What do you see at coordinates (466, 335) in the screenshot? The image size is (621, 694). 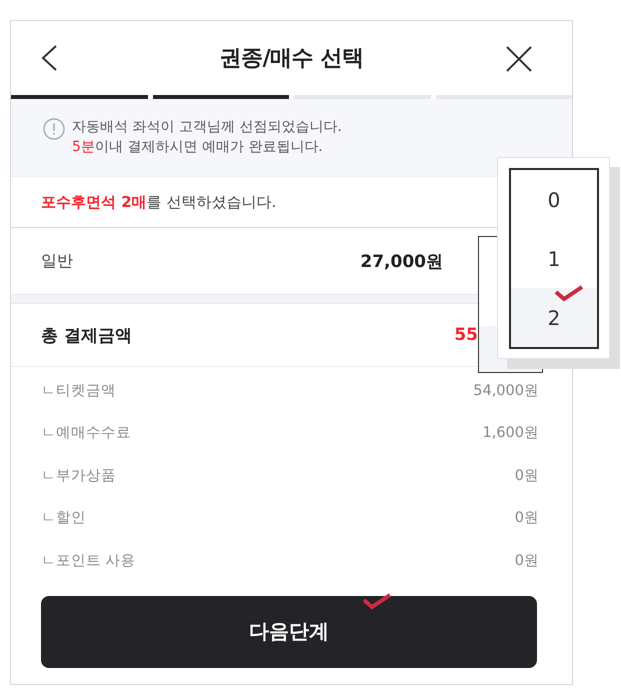 I see `total-amount: 55` at bounding box center [466, 335].